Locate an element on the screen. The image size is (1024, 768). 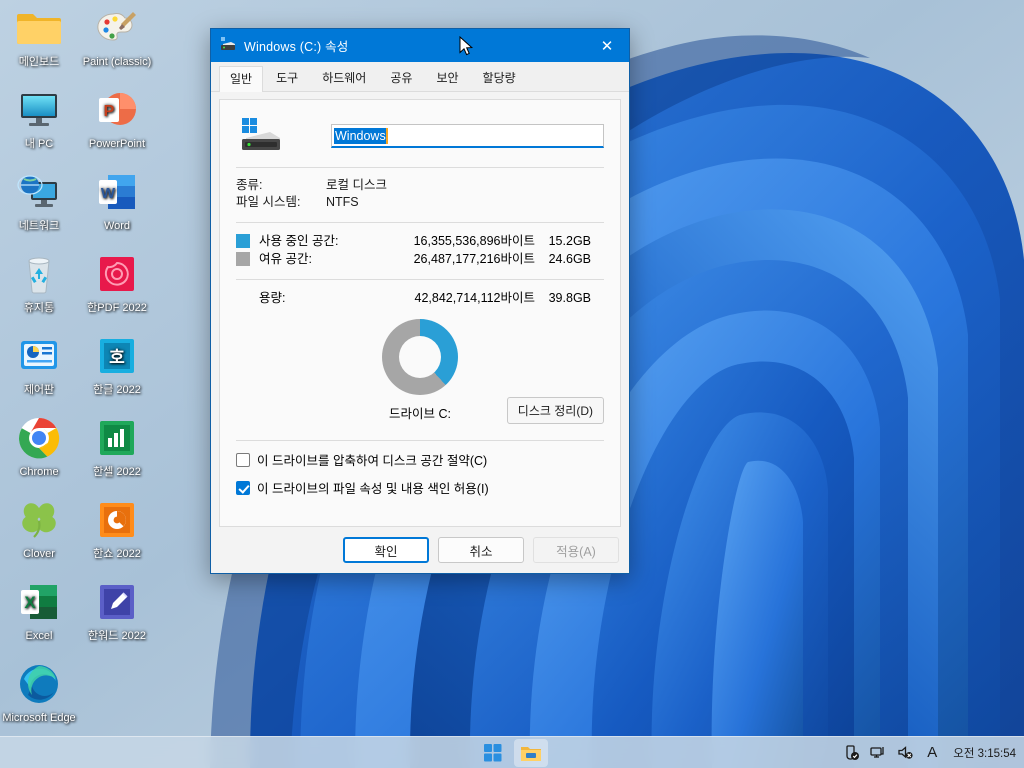
desktop-icon-excel: X Excel is located at coordinates (39, 610).